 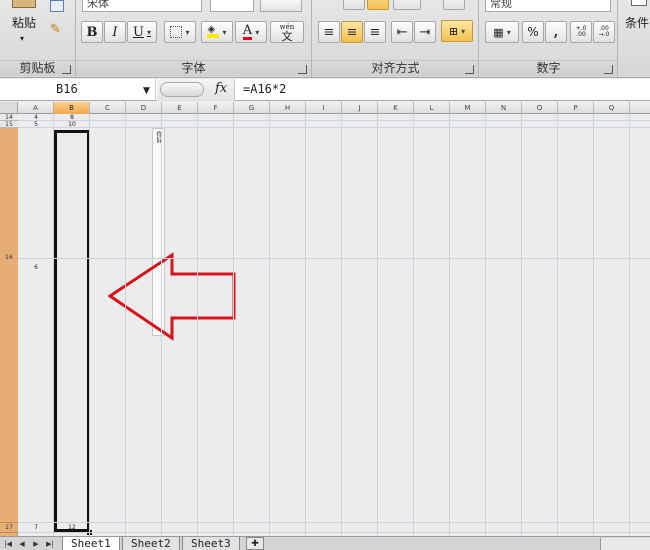 What do you see at coordinates (72, 331) in the screenshot?
I see `selected-range-inner` at bounding box center [72, 331].